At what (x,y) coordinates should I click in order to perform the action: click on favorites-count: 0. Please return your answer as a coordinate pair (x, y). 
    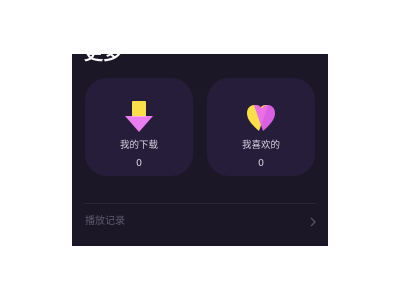
    Looking at the image, I should click on (261, 163).